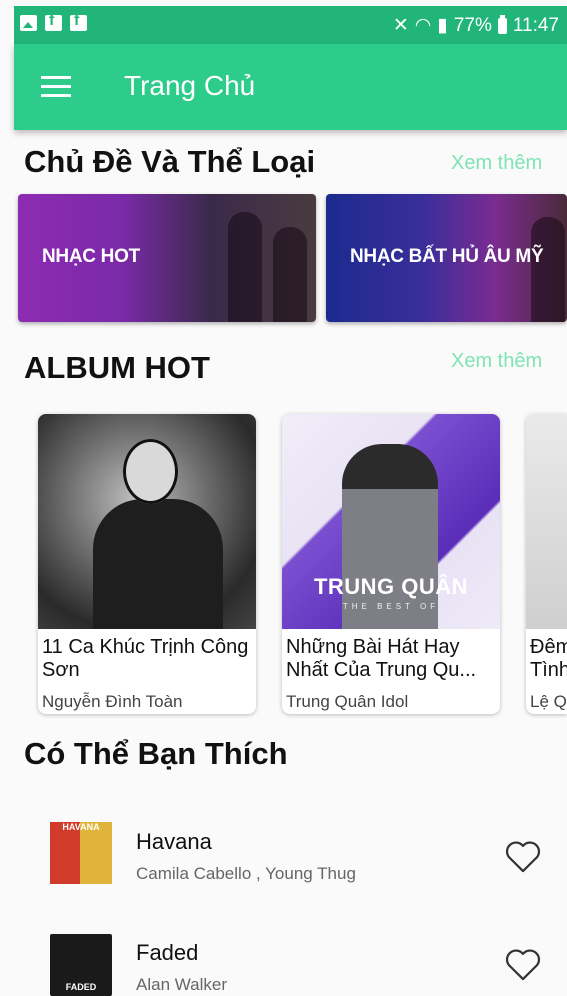 The height and width of the screenshot is (996, 567). Describe the element at coordinates (391, 586) in the screenshot. I see `cover-text: TRUNG QUÂN` at that location.